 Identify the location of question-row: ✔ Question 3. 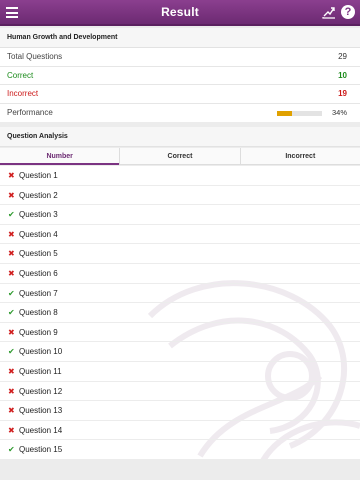
(180, 215).